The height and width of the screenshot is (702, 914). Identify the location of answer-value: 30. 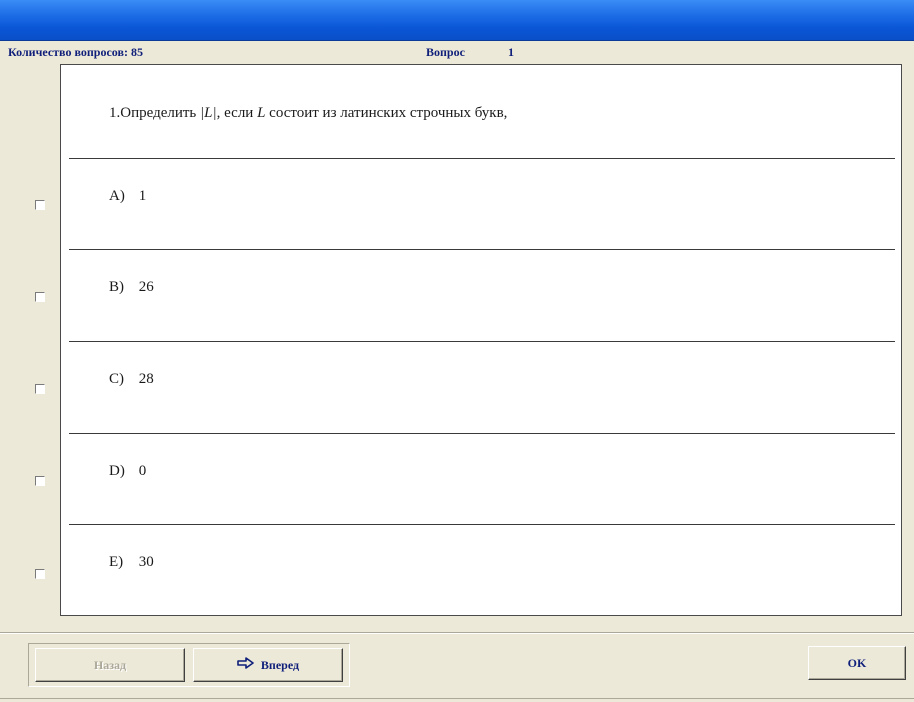
(146, 562).